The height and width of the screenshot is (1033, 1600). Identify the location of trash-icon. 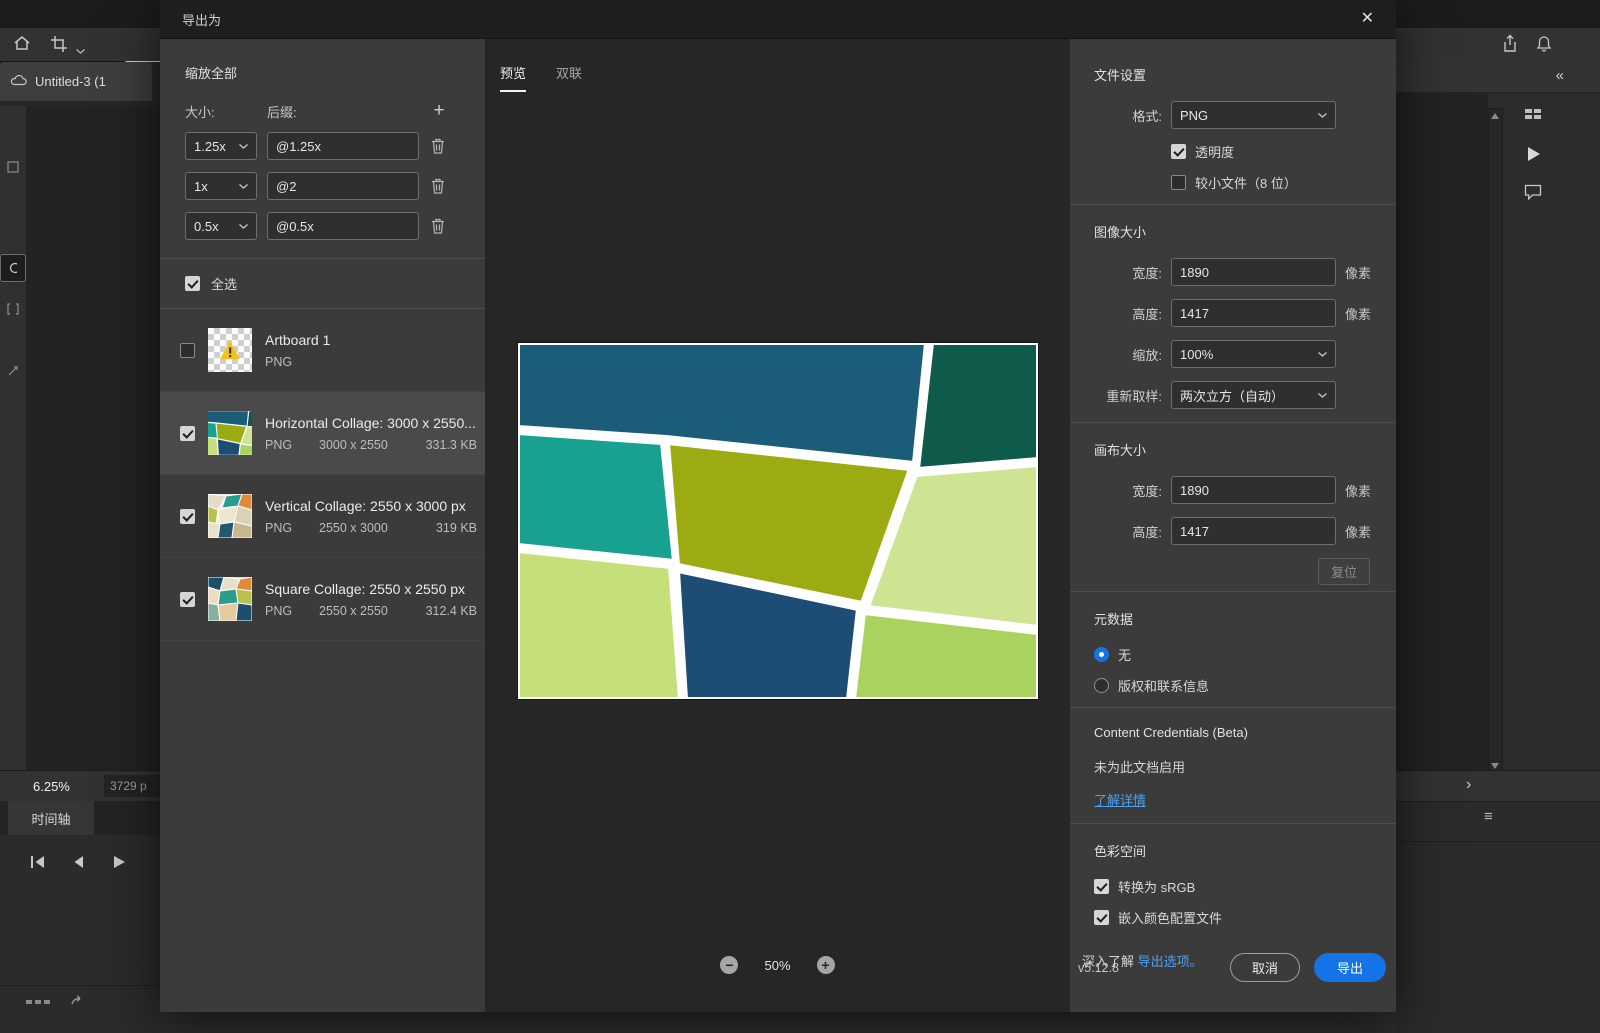
(438, 146).